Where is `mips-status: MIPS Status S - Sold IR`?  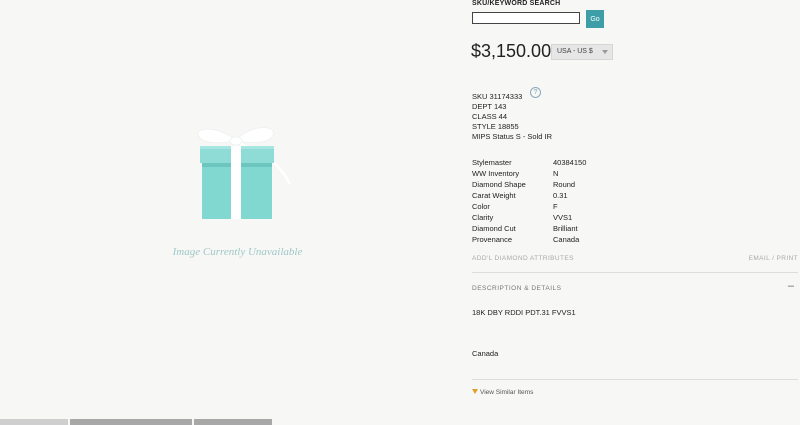
mips-status: MIPS Status S - Sold IR is located at coordinates (512, 136).